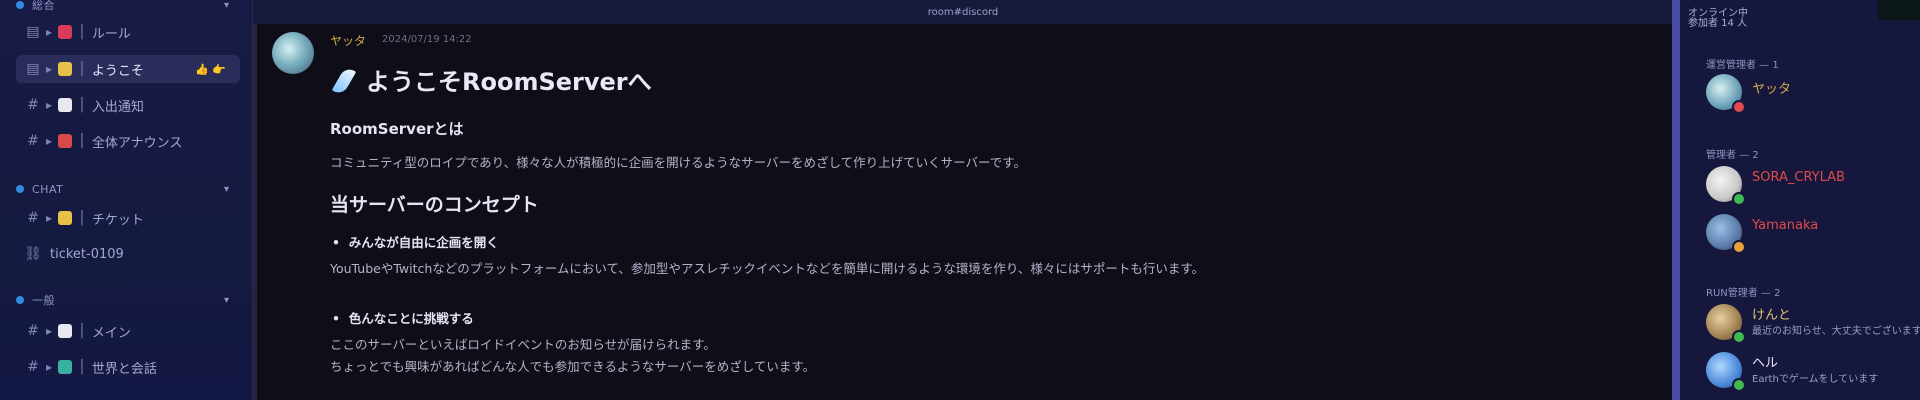 The width and height of the screenshot is (1920, 400). What do you see at coordinates (1732, 155) in the screenshot?
I see `member-group-heading: 管理者 — 2` at bounding box center [1732, 155].